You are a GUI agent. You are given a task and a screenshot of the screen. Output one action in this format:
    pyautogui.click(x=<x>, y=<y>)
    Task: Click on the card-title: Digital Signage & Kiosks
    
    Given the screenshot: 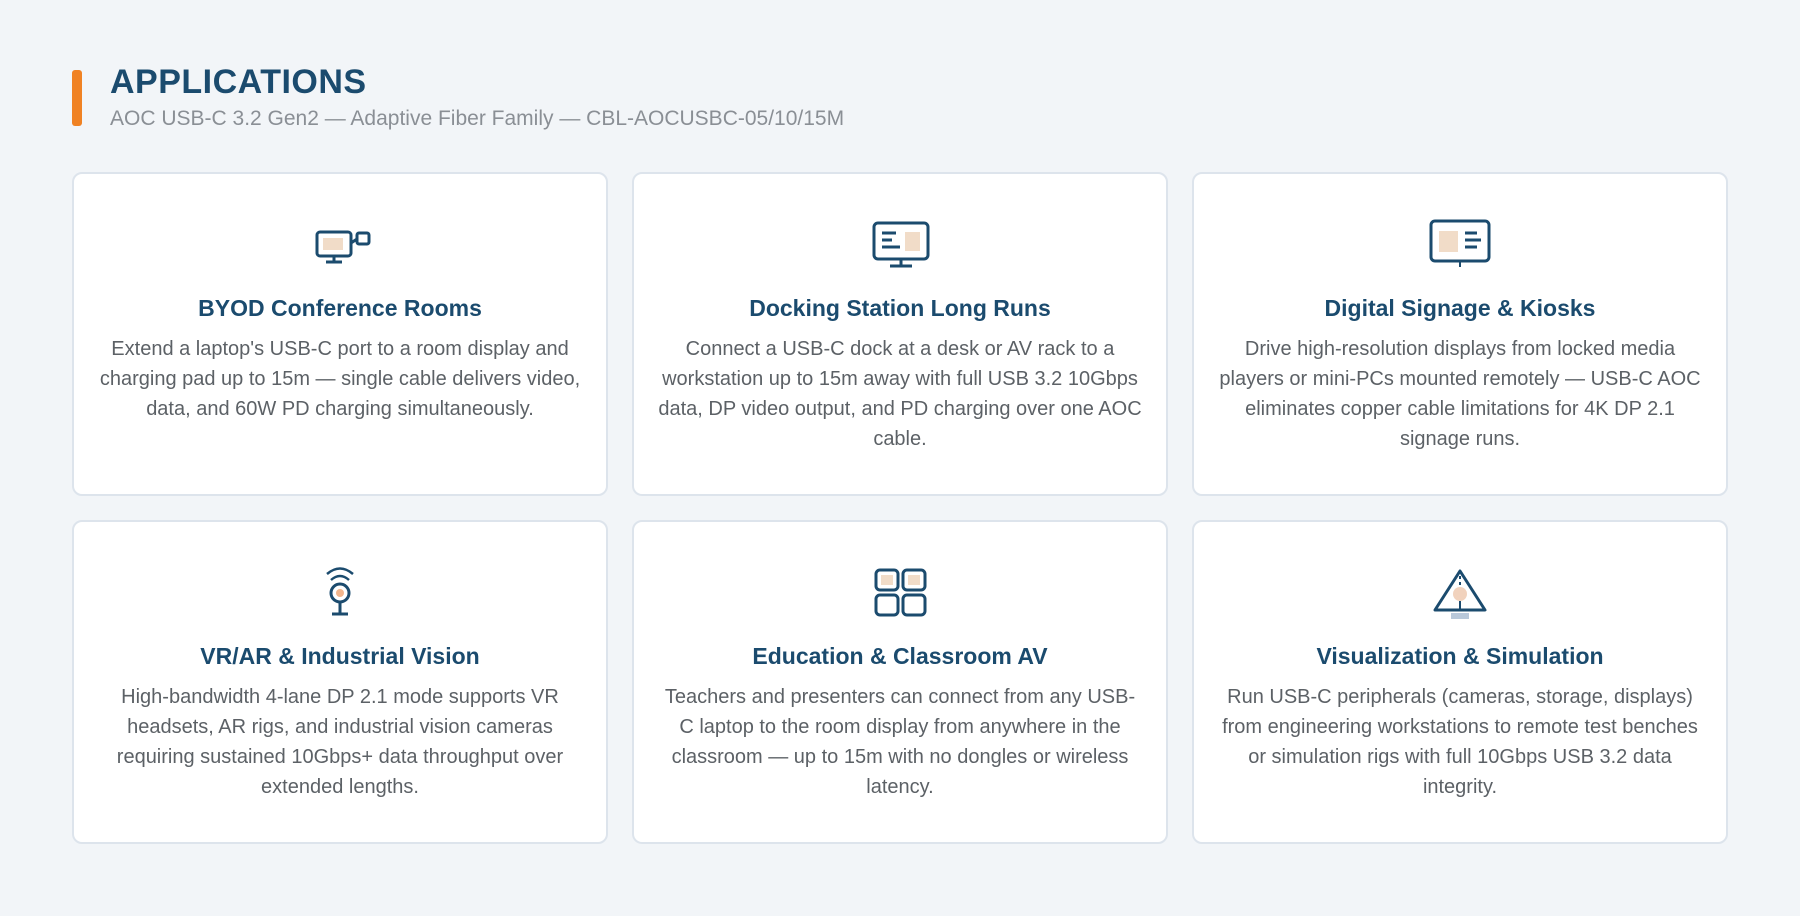 What is the action you would take?
    pyautogui.click(x=1460, y=308)
    